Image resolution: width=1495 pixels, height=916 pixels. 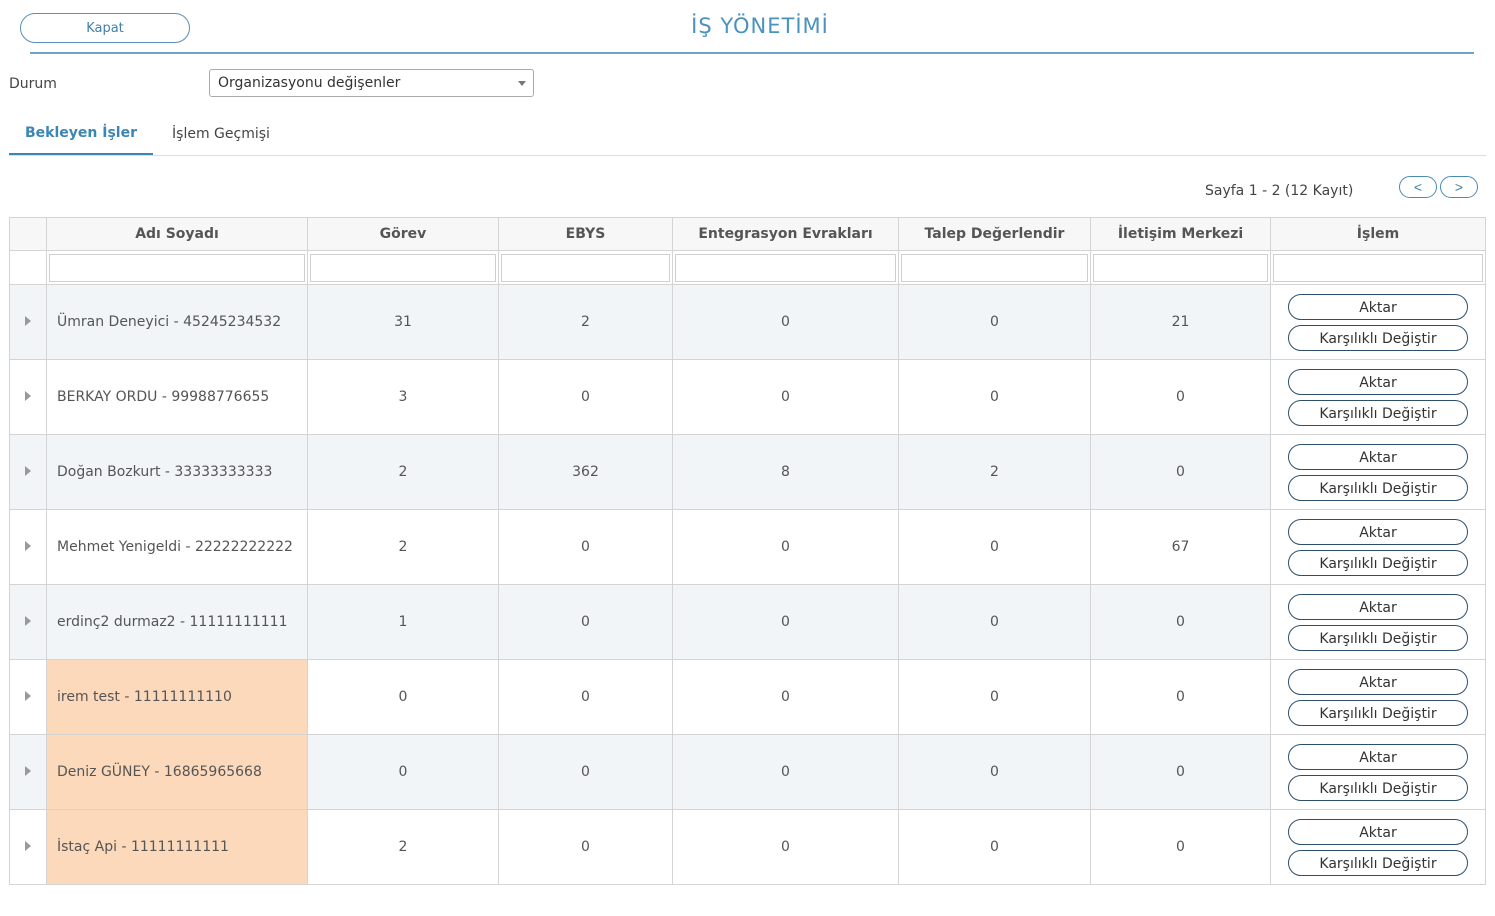 I want to click on cell-name: Doğan Bozkurt - 33333333333, so click(x=177, y=472).